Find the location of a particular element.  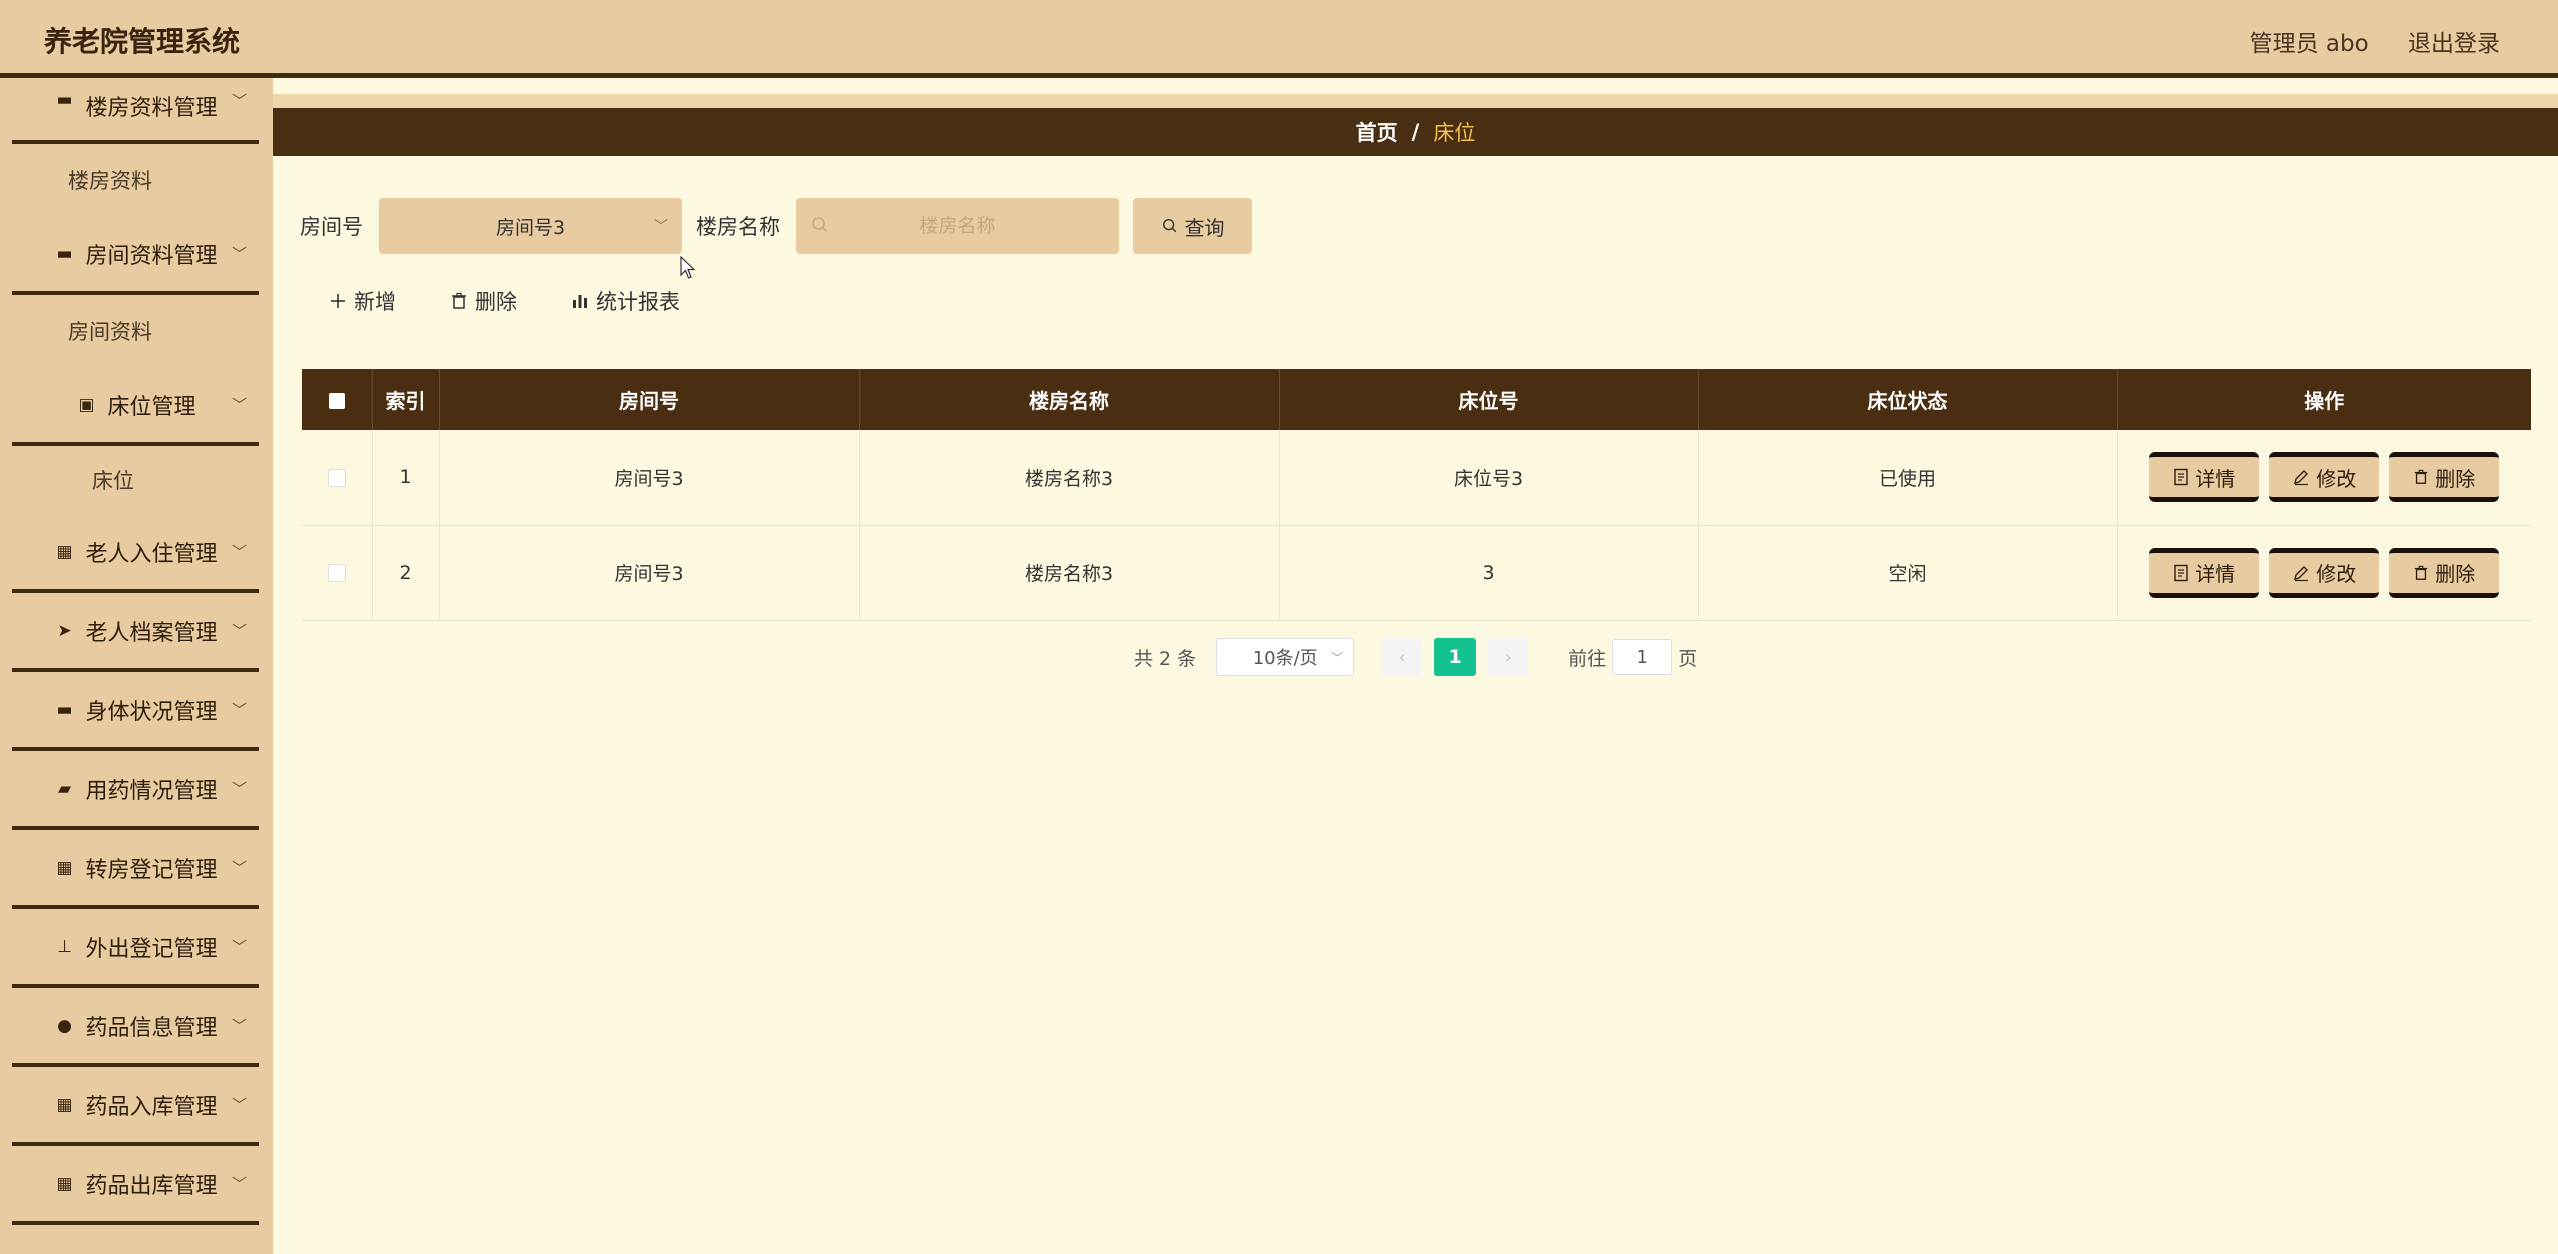

sidebar-item-medication-management: ▰ 用药情况管理 ﹀ is located at coordinates (135, 790).